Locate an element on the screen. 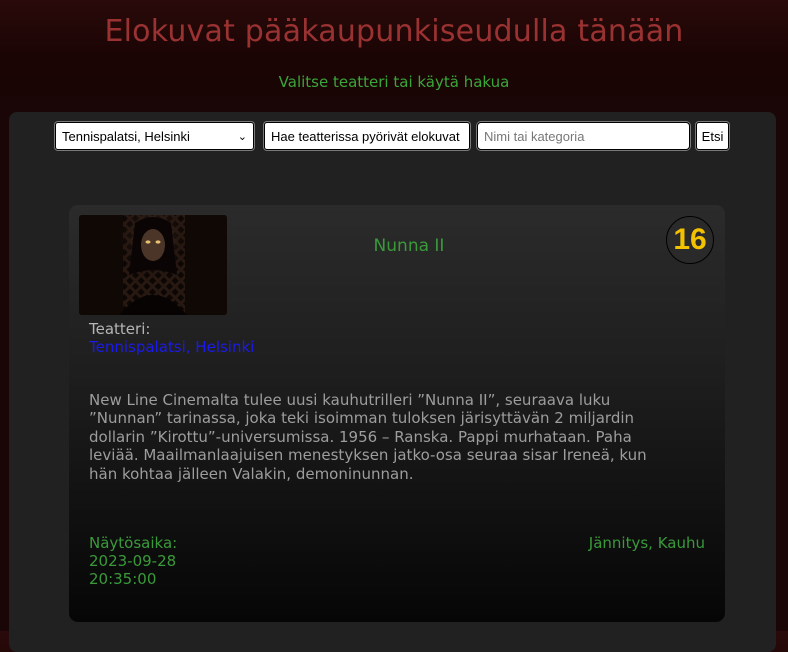 The image size is (788, 652). showtime-label: Näytösaika: is located at coordinates (133, 543).